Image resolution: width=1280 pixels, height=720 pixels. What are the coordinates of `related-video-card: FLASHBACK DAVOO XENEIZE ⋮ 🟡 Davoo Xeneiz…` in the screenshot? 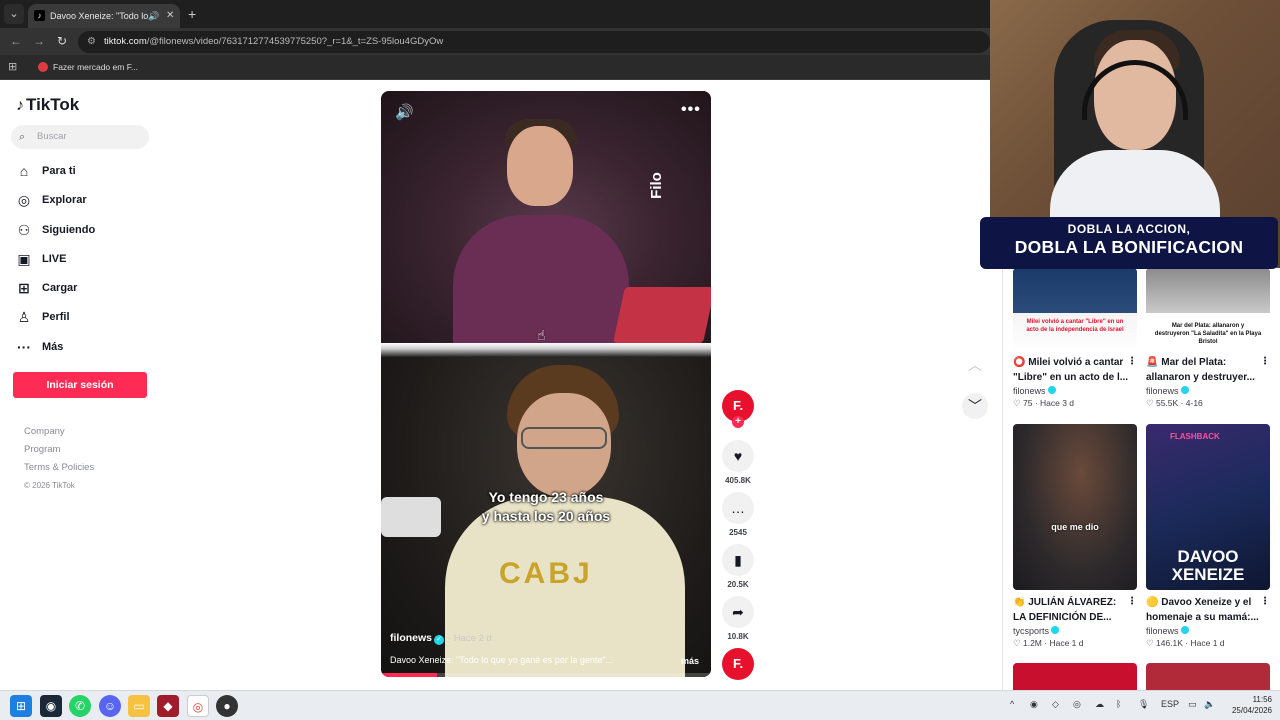 It's located at (1208, 536).